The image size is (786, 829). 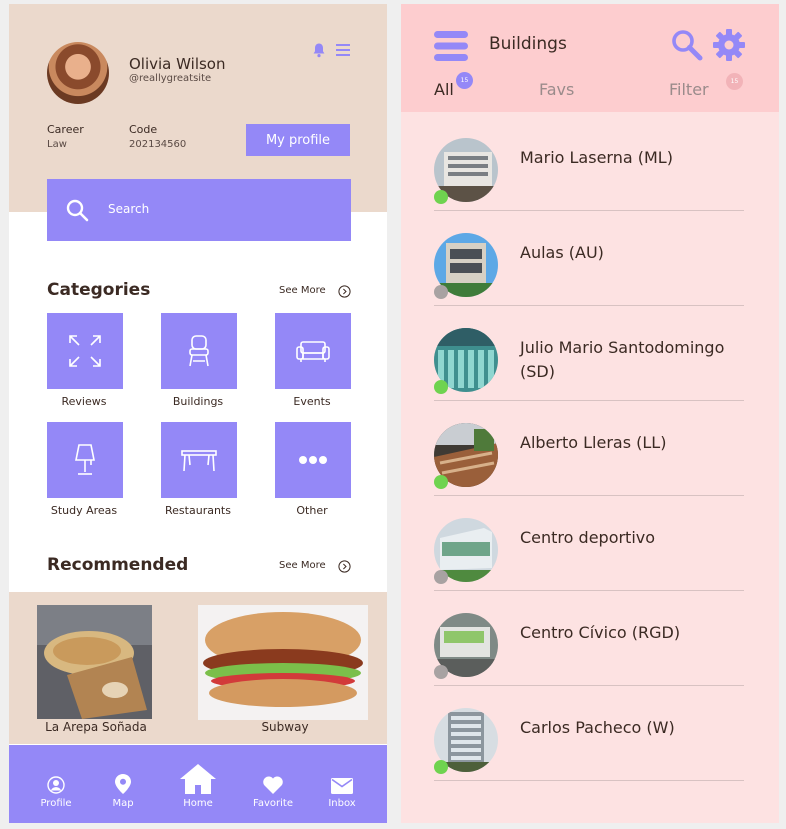 What do you see at coordinates (596, 157) in the screenshot?
I see `building-name: Mario Laserna (ML)` at bounding box center [596, 157].